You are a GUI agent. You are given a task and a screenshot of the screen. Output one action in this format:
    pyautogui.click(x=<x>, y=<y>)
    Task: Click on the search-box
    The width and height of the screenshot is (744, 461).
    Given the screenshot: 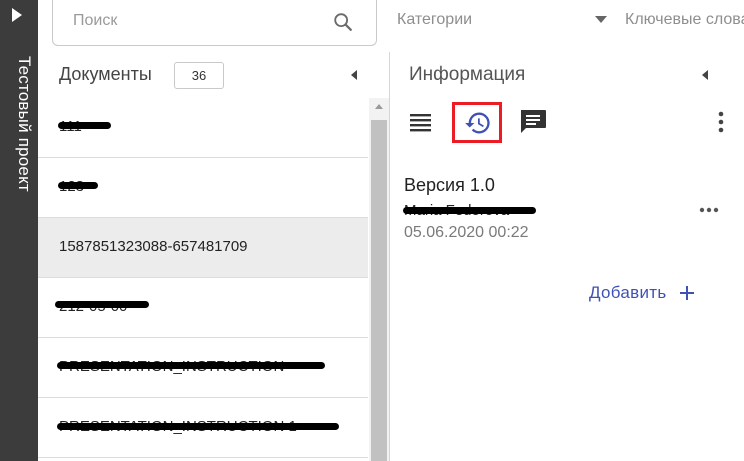 What is the action you would take?
    pyautogui.click(x=214, y=23)
    